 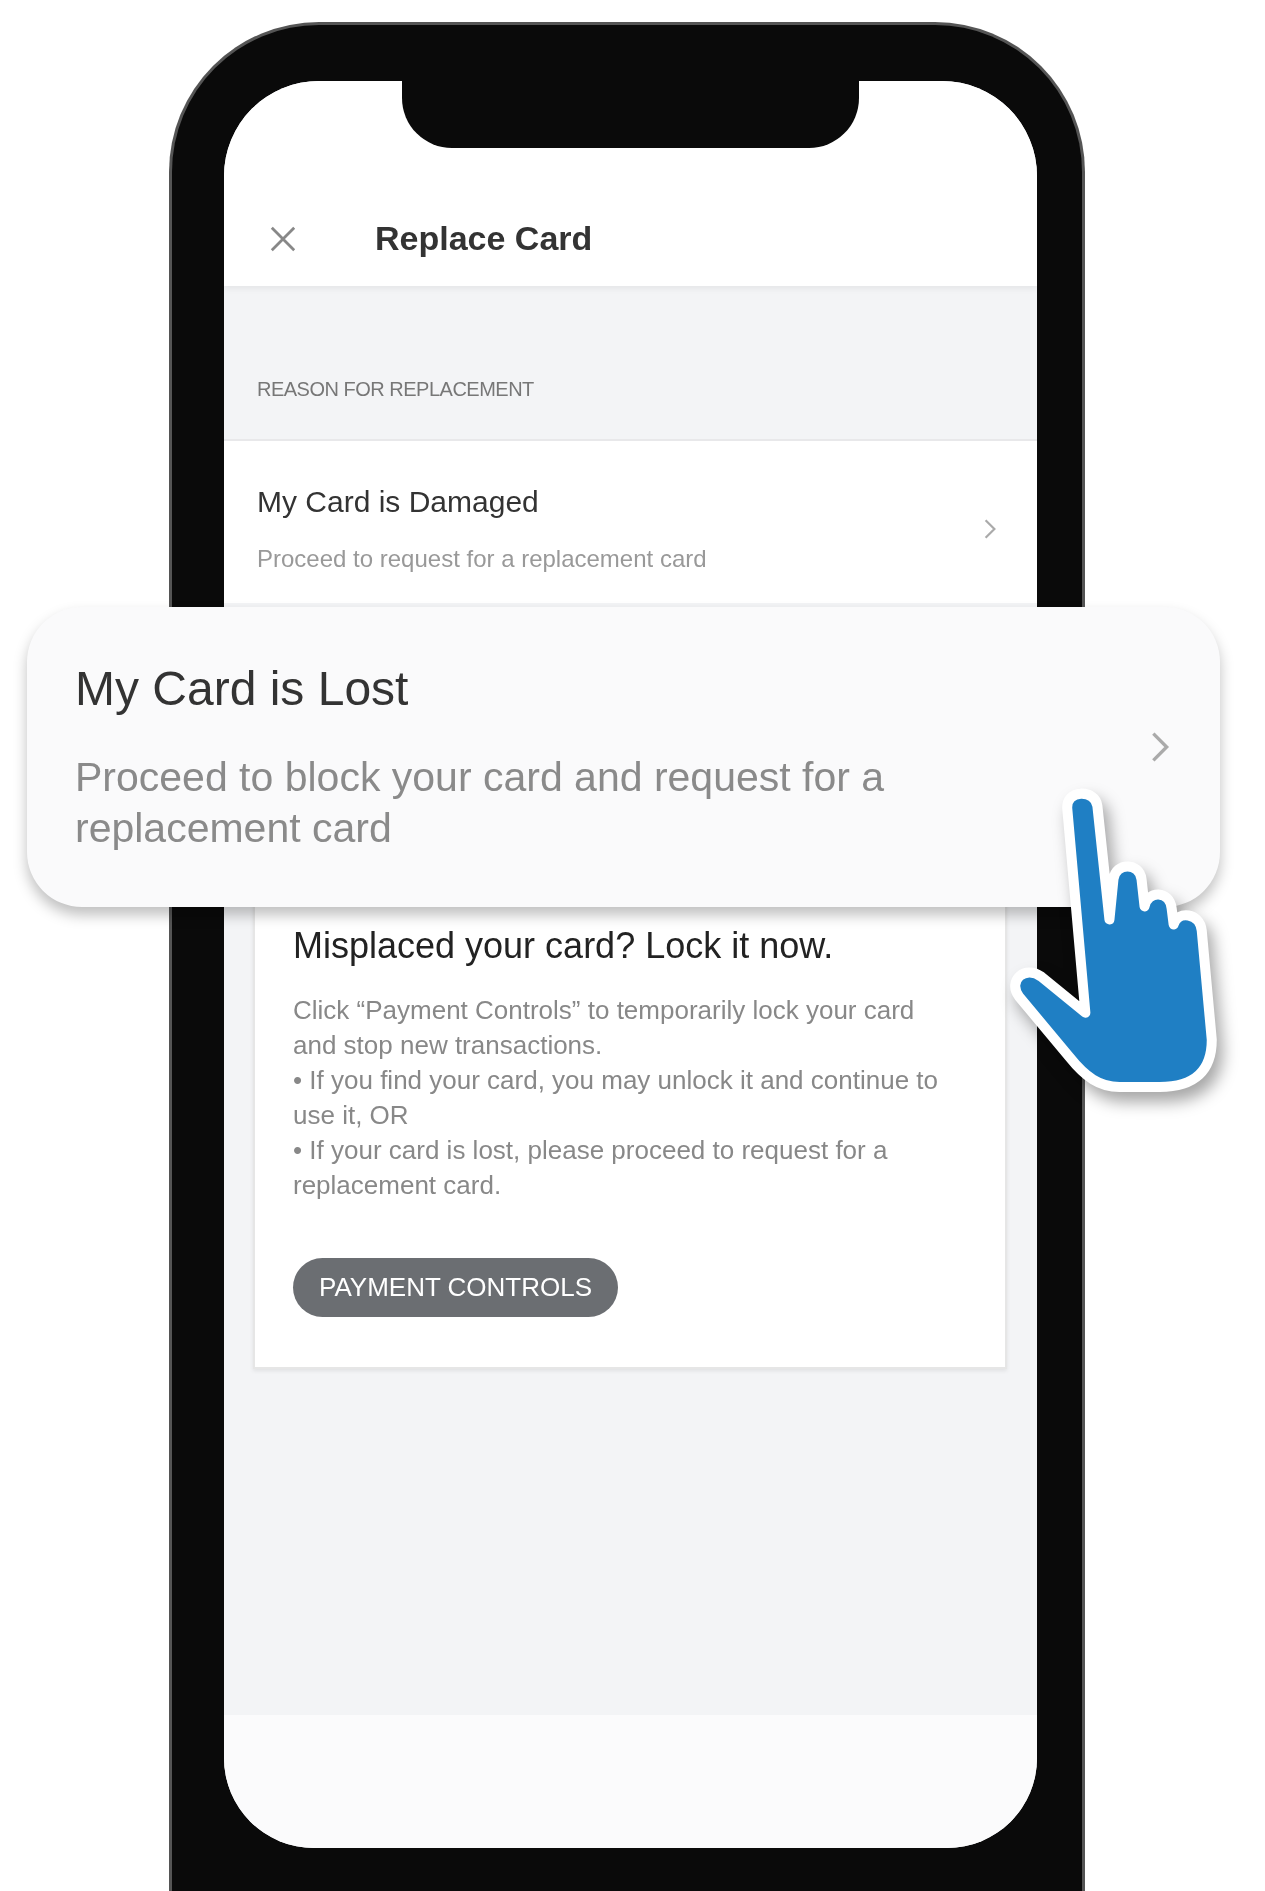 I want to click on card-paragraph: • If you find your card, you may unlock it and continue to use it, OR, so click(x=616, y=1098).